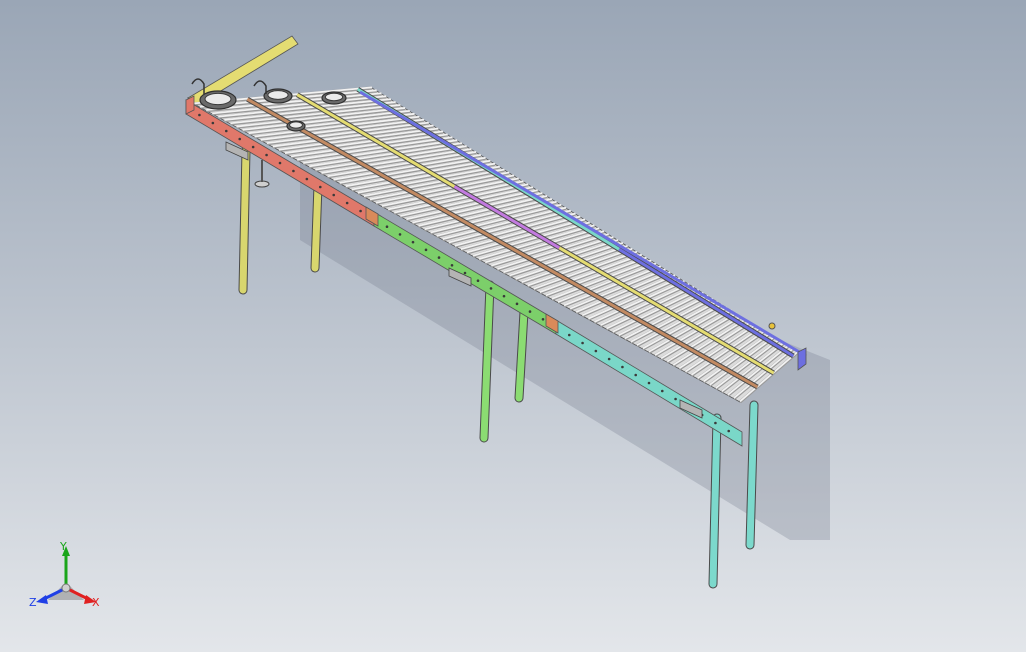 This screenshot has height=652, width=1026. What do you see at coordinates (42, 599) in the screenshot?
I see `z-axis-arrow-icon` at bounding box center [42, 599].